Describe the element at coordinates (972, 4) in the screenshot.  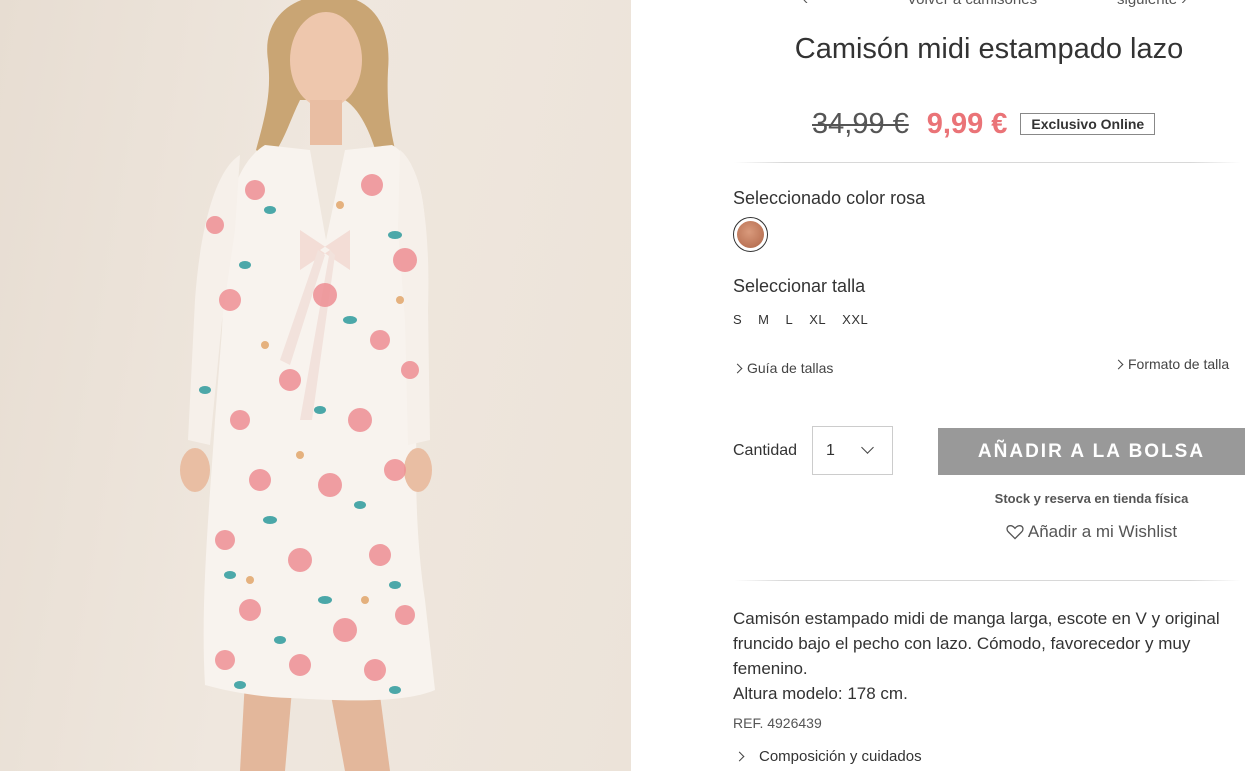
I see `back-to-category-link: Volver a camisones` at that location.